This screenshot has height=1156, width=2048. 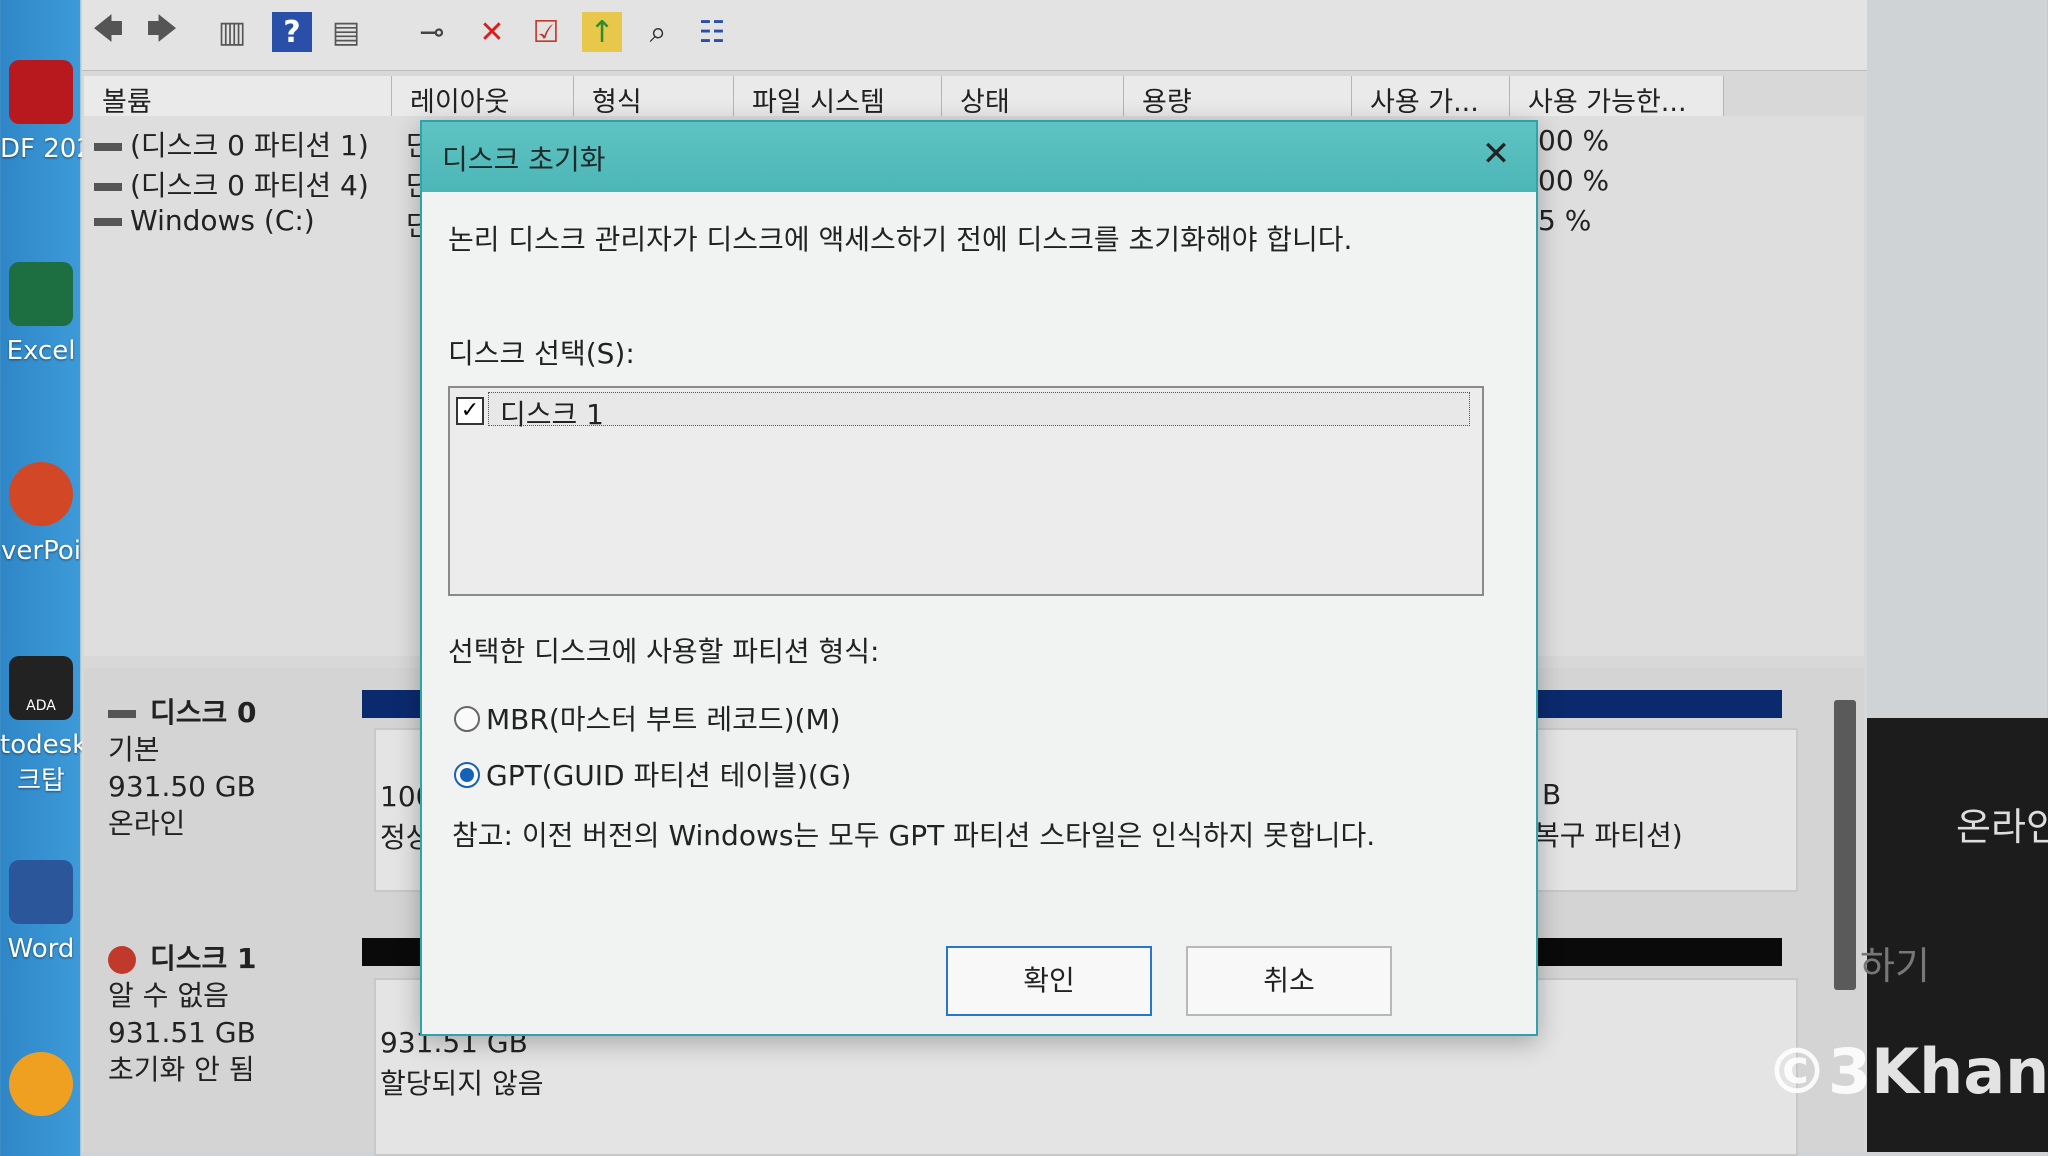 I want to click on desktop-icon-label-line2: 크탑, so click(x=41, y=781).